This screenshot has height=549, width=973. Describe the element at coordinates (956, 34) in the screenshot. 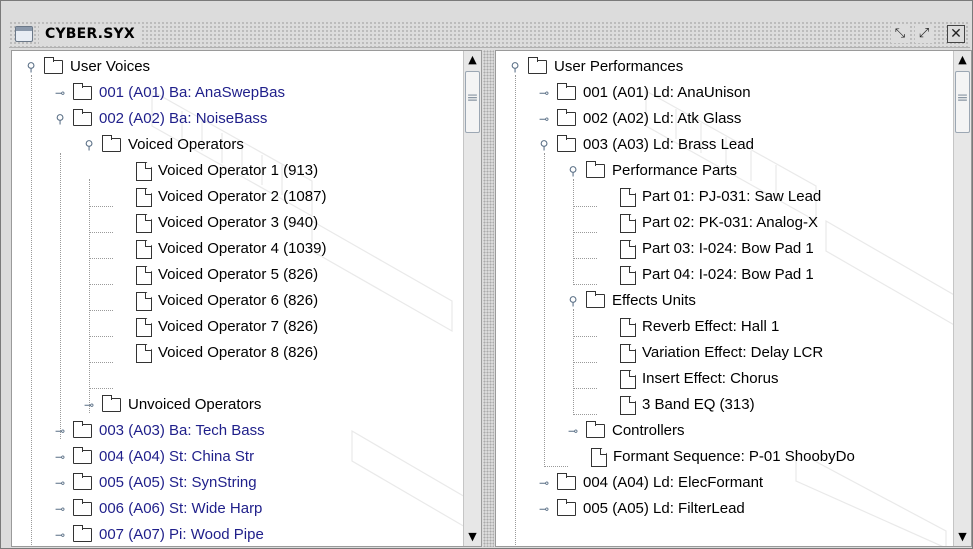

I see `close-icon: ✕` at that location.